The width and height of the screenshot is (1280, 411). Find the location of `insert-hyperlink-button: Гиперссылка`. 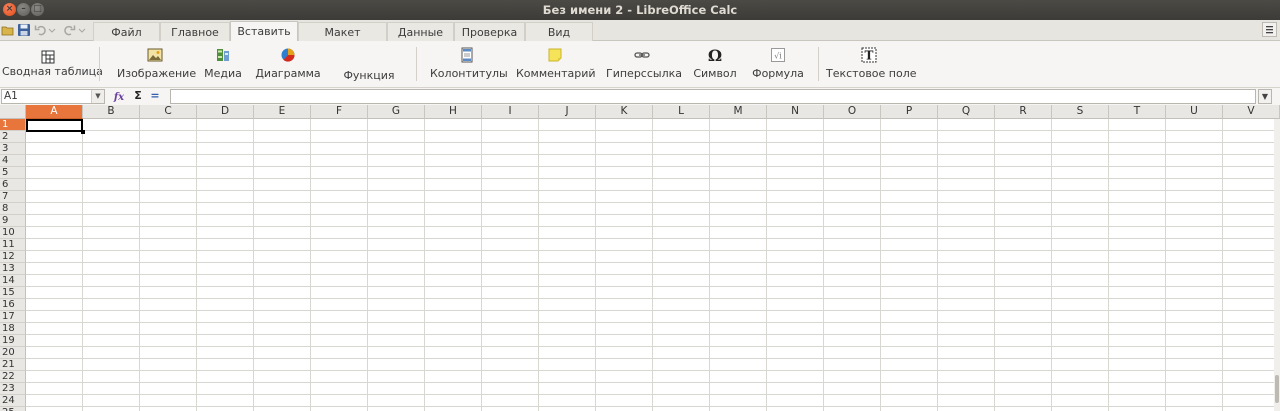

insert-hyperlink-button: Гиперссылка is located at coordinates (644, 65).